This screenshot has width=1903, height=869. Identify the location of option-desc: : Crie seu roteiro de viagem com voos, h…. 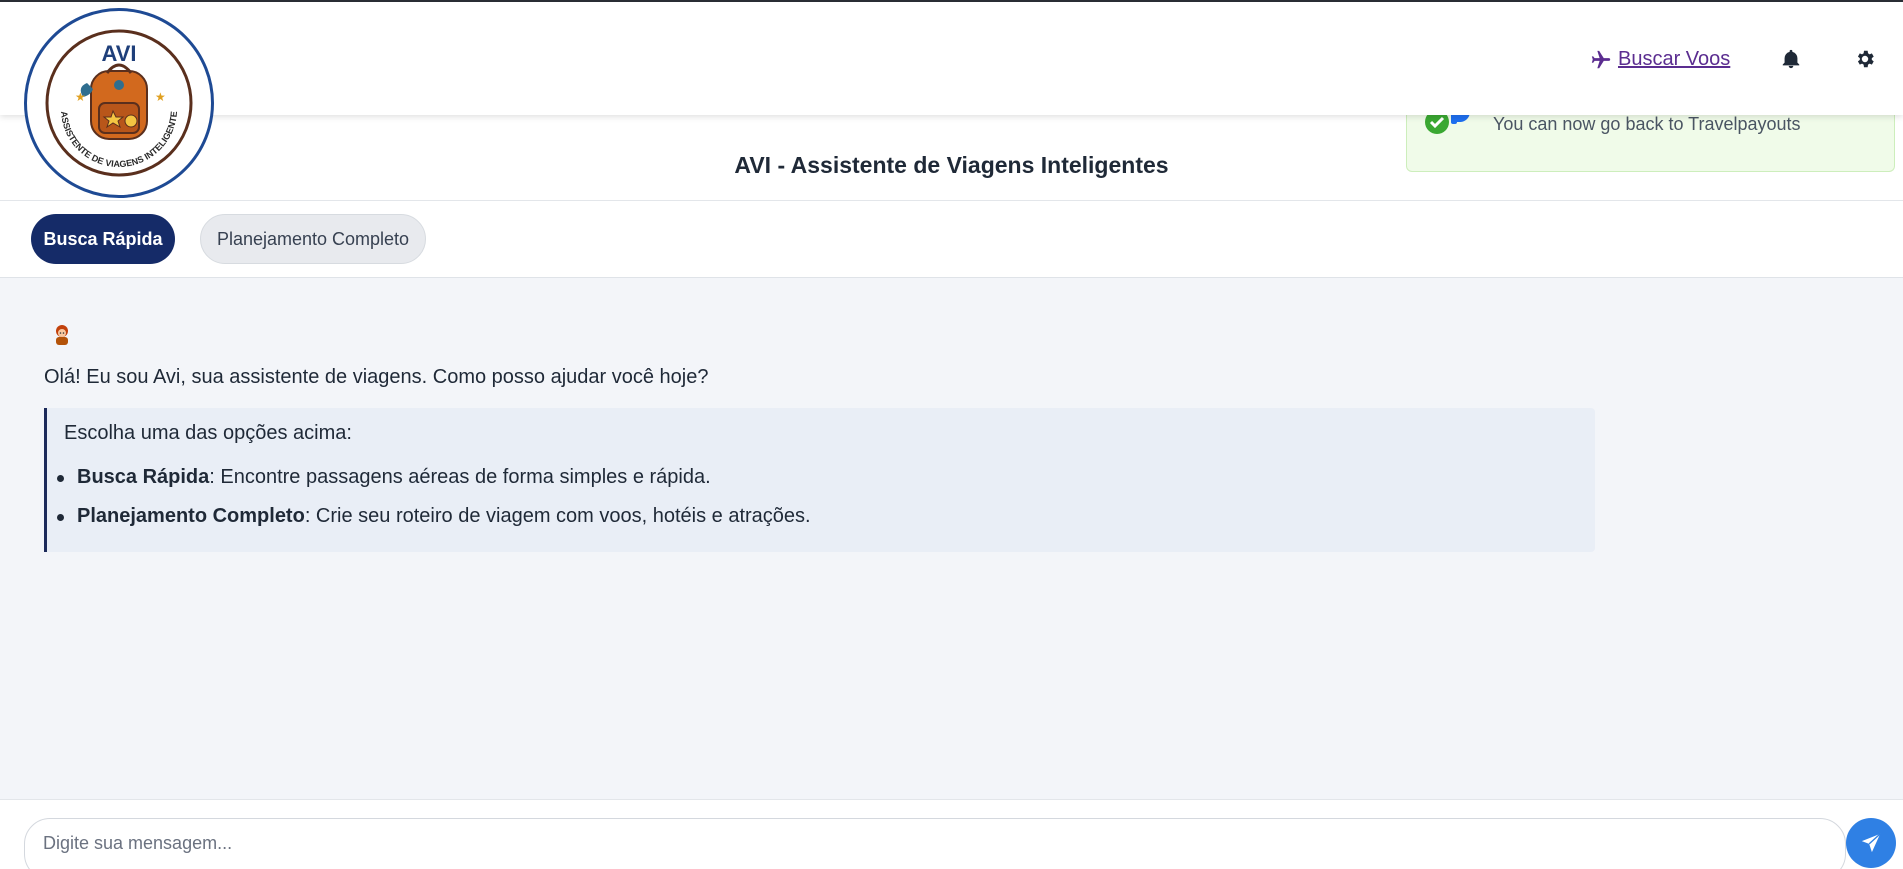
(557, 516).